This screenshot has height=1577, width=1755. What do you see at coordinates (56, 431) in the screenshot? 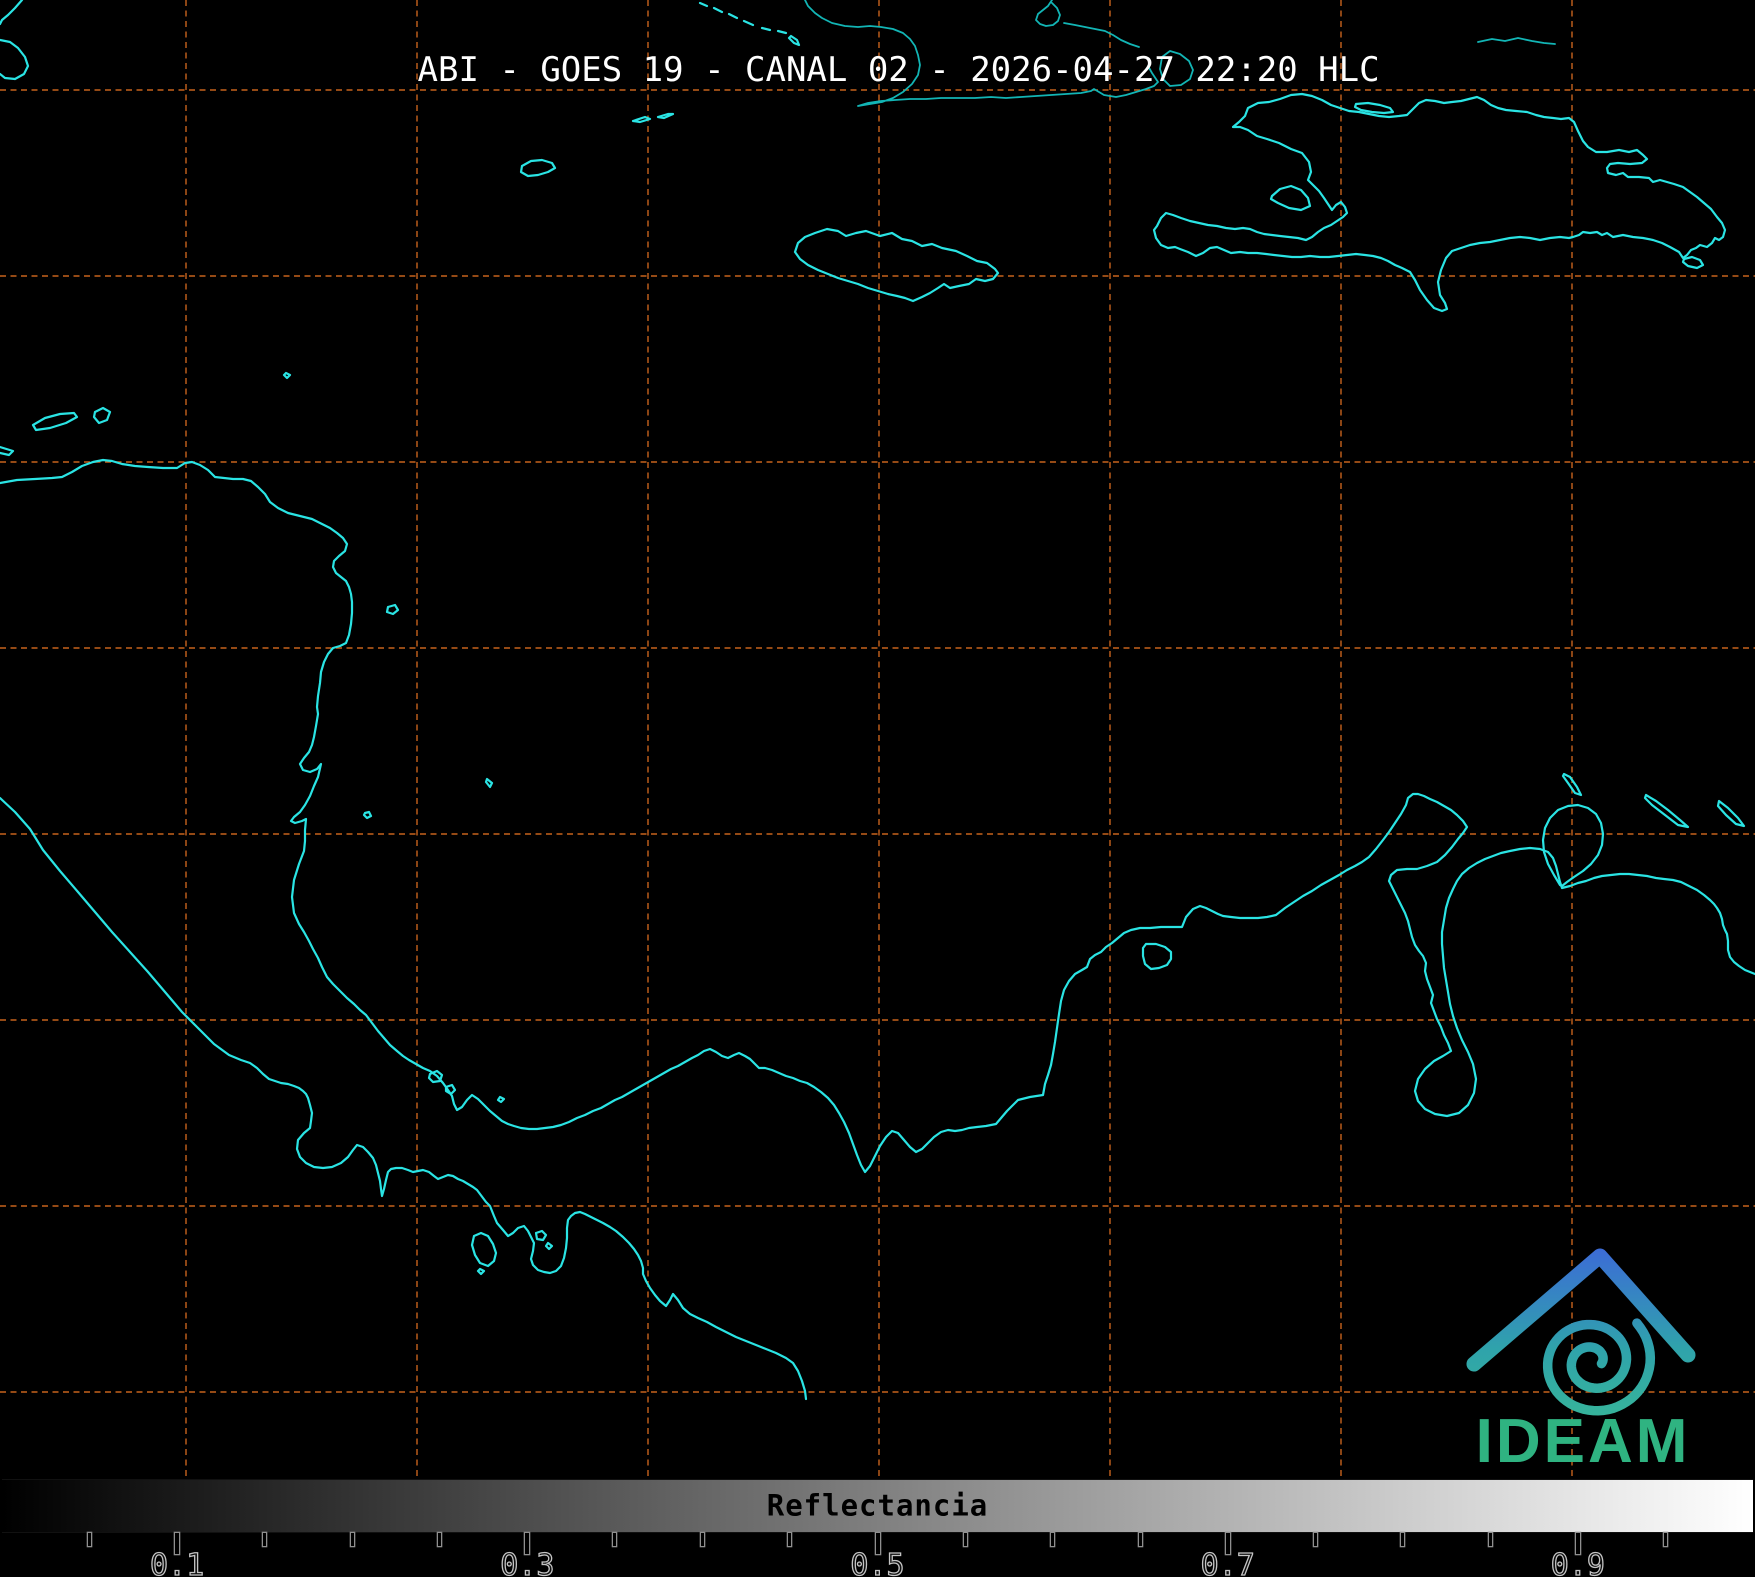
I see `coastline-bay-islands-honduras` at bounding box center [56, 431].